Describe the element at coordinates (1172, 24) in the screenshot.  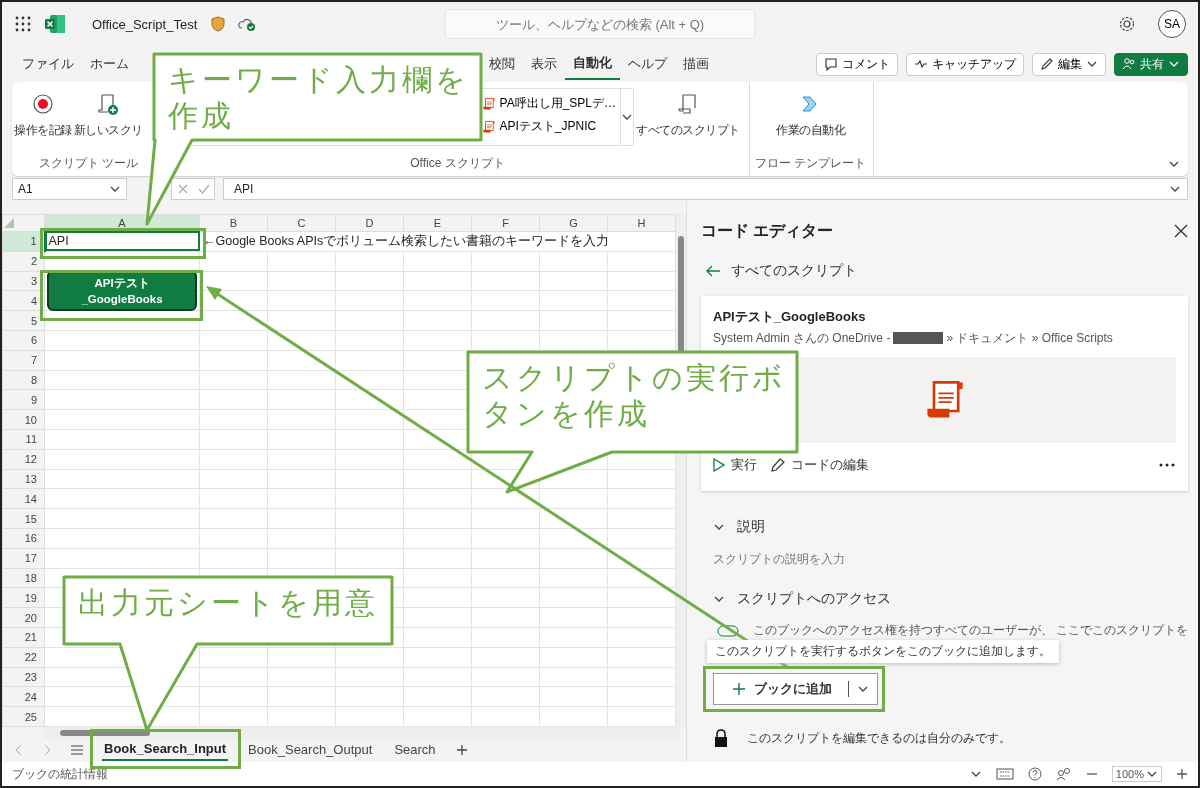
I see `account-avatar: SA` at that location.